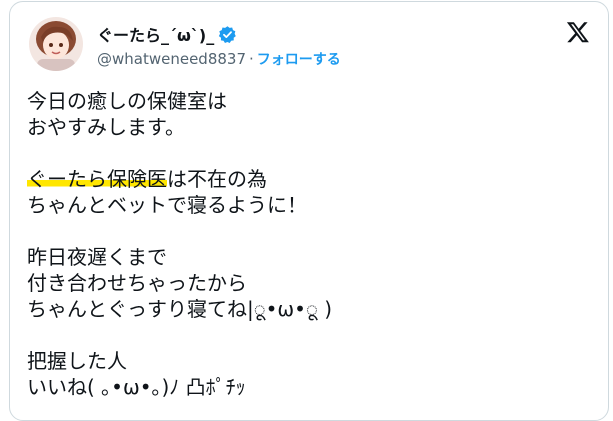 The height and width of the screenshot is (421, 613). What do you see at coordinates (77, 361) in the screenshot?
I see `tweet-line: 把握した人` at bounding box center [77, 361].